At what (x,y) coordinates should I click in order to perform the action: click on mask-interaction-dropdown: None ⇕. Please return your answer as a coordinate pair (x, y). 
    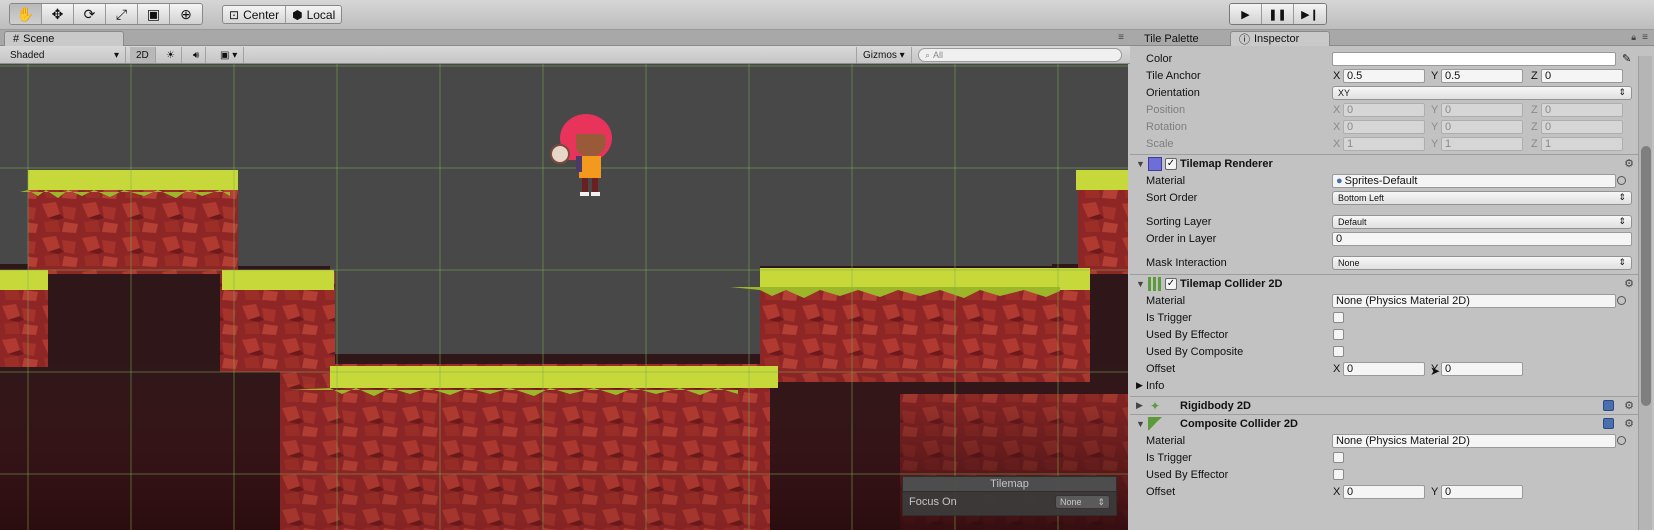
    Looking at the image, I should click on (1482, 262).